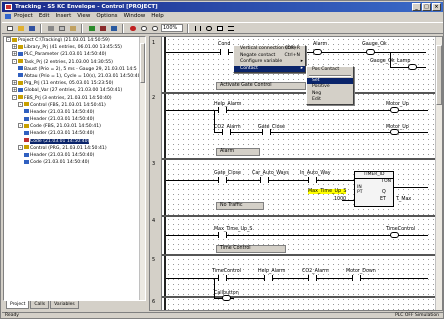 The image size is (444, 319). I want to click on menu-project: Project, so click(23, 16).